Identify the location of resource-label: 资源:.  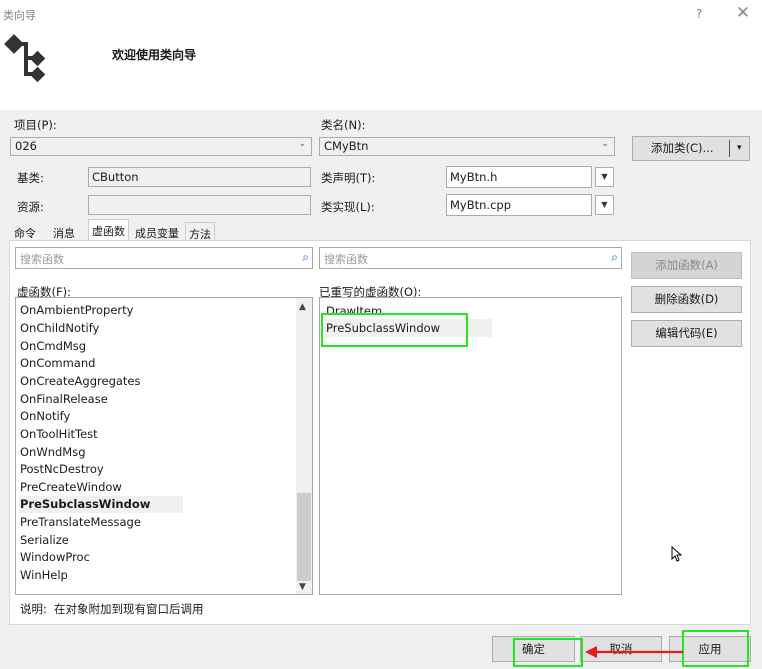
(30, 207).